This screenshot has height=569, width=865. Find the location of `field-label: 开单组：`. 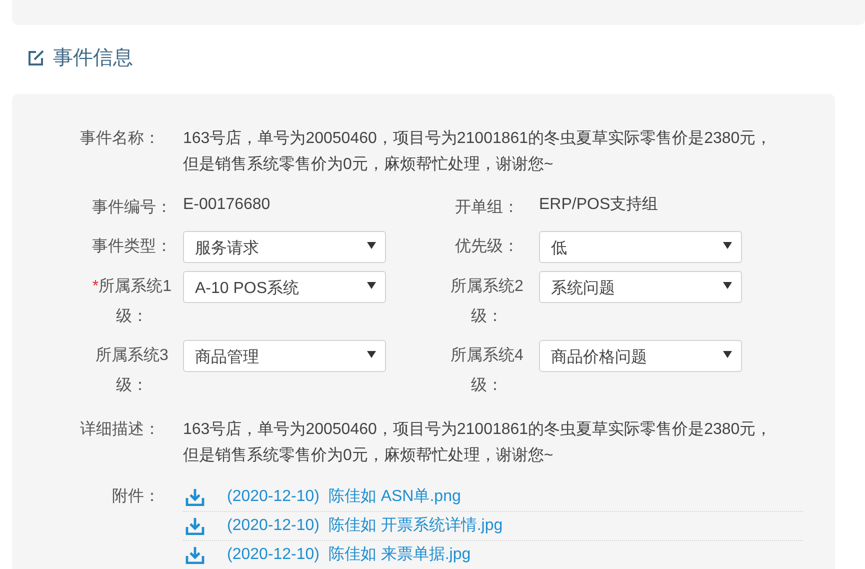

field-label: 开单组： is located at coordinates (487, 208).